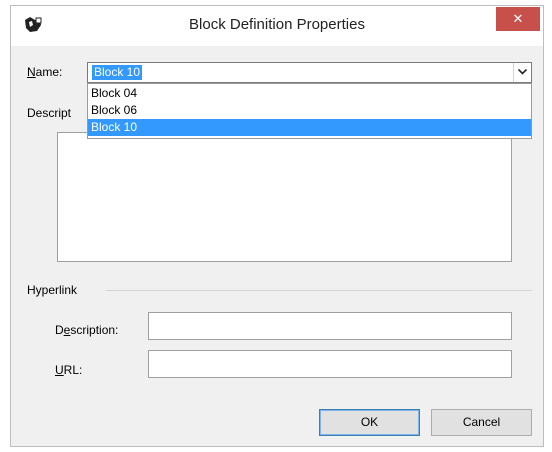  What do you see at coordinates (481, 422) in the screenshot?
I see `cancel-button: Cancel` at bounding box center [481, 422].